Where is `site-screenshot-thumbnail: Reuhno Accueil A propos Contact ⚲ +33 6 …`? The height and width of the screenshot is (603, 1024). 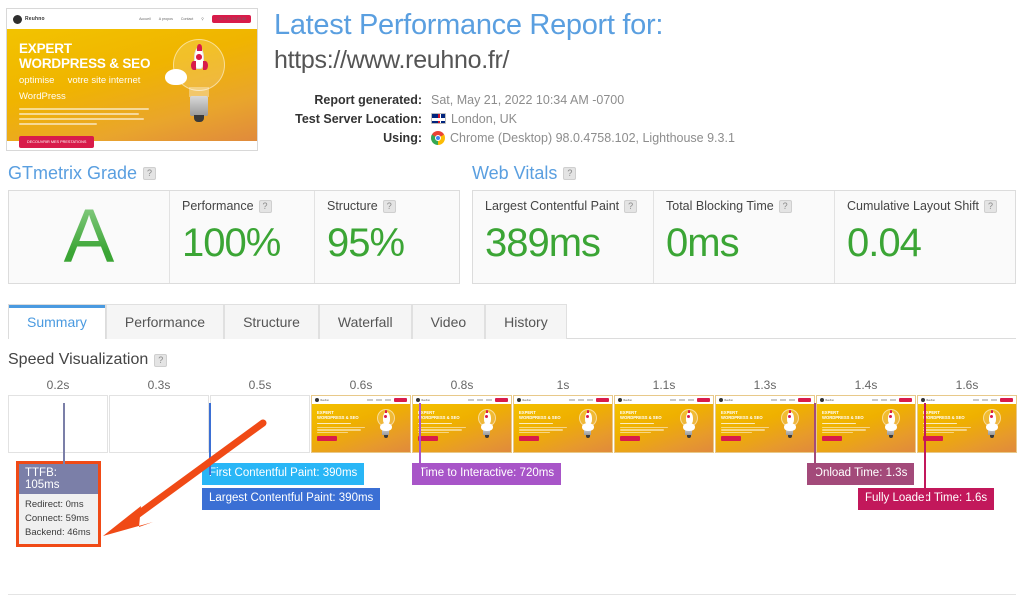 site-screenshot-thumbnail: Reuhno Accueil A propos Contact ⚲ +33 6 … is located at coordinates (132, 79).